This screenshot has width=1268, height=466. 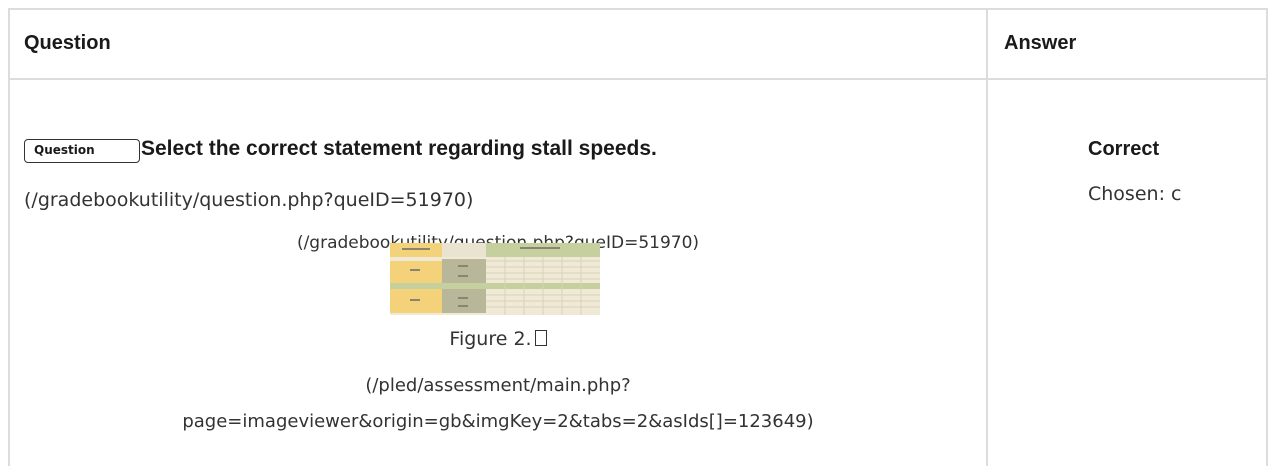 I want to click on column-divider, so click(x=987, y=238).